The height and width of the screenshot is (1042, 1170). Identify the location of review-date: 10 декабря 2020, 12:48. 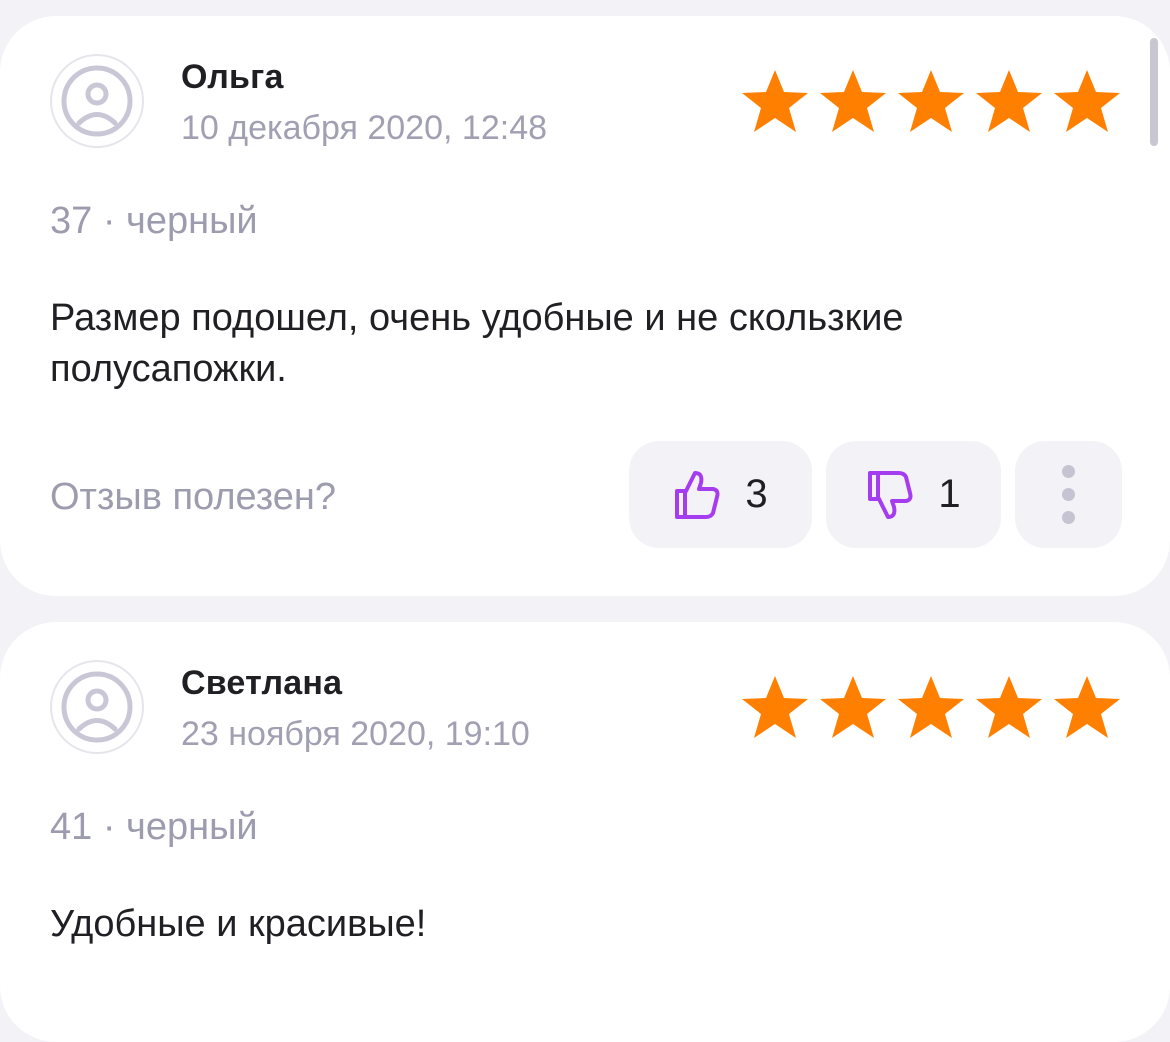
(364, 128).